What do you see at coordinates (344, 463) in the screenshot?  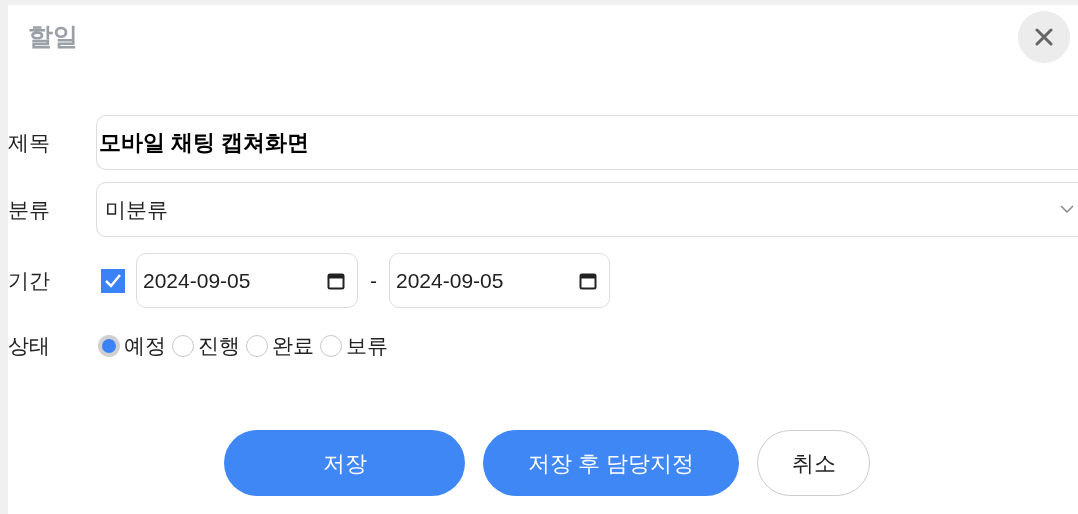 I see `primary-button: 저장` at bounding box center [344, 463].